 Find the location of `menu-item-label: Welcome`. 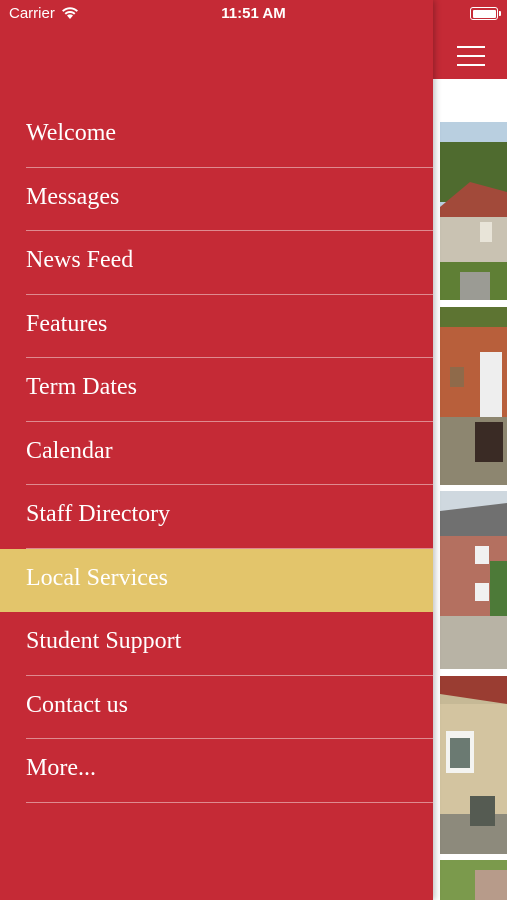

menu-item-label: Welcome is located at coordinates (71, 133).